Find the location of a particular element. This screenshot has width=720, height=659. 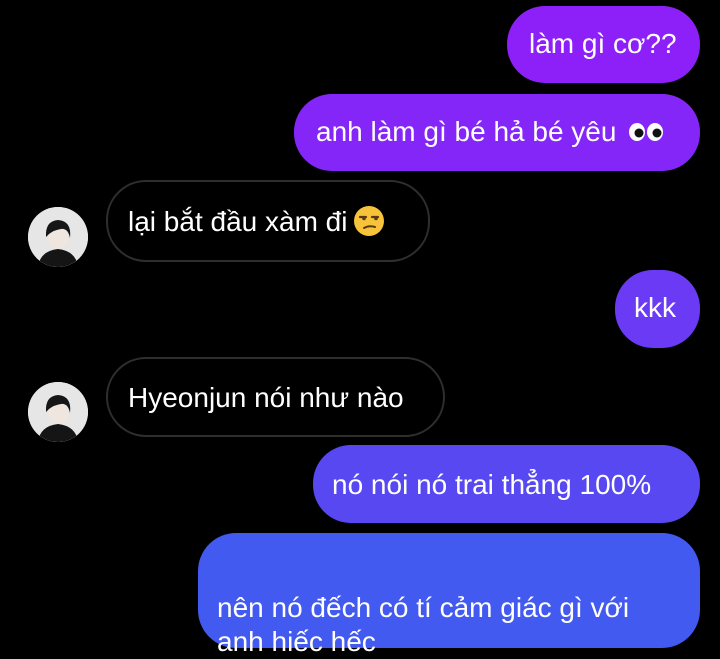

message-text: làm gì cơ?? is located at coordinates (603, 43).